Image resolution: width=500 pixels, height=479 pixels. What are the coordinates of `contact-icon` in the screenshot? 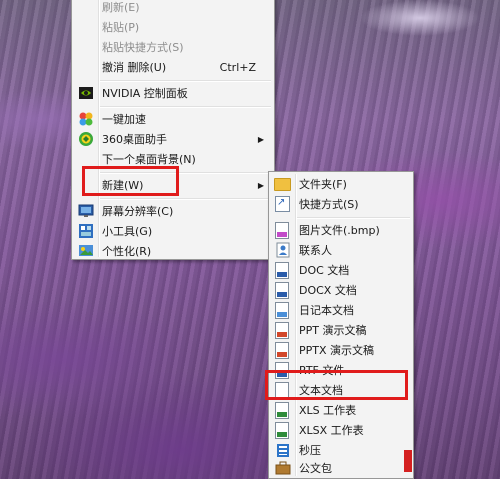 It's located at (283, 250).